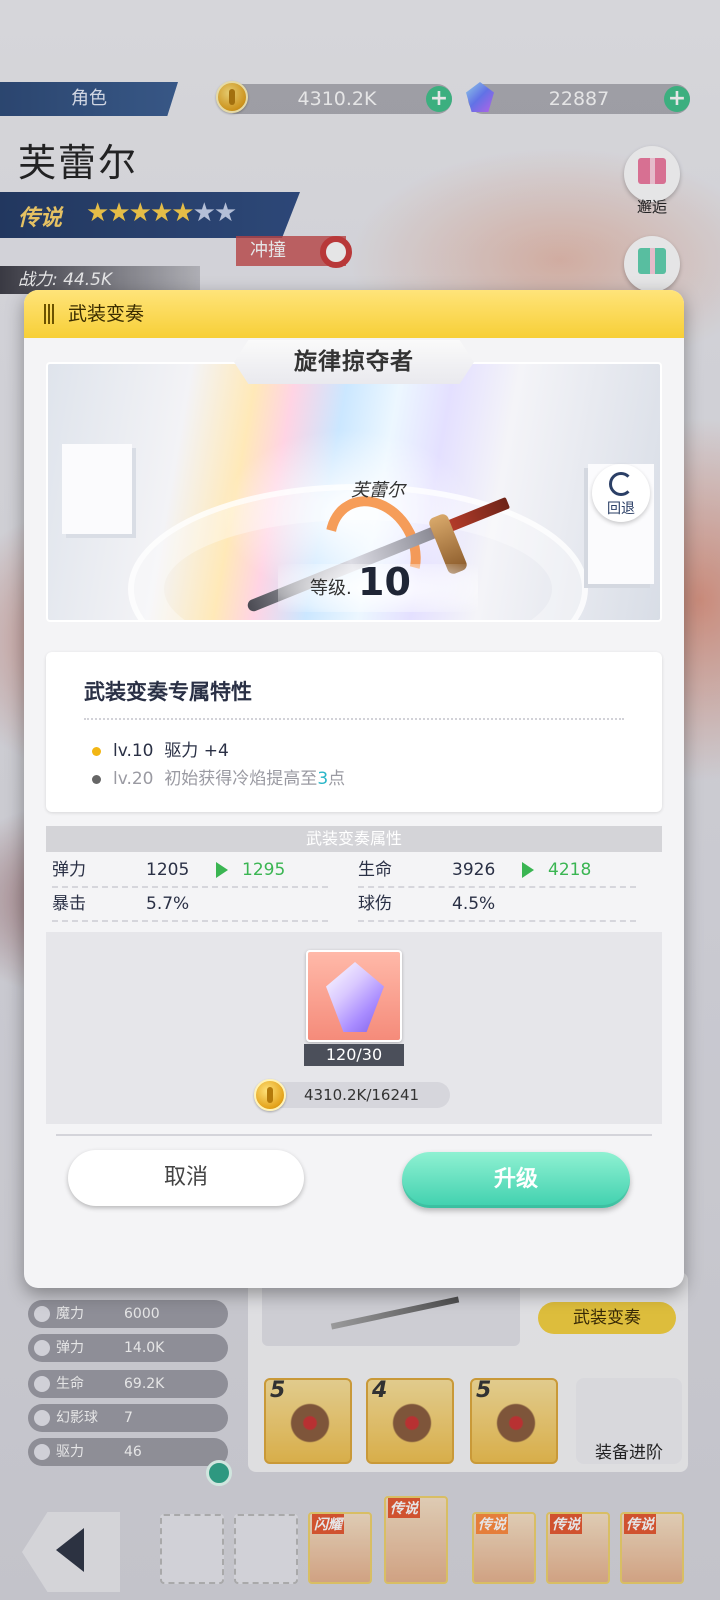 This screenshot has height=1600, width=720. Describe the element at coordinates (354, 1055) in the screenshot. I see `material-count: 120/30` at that location.